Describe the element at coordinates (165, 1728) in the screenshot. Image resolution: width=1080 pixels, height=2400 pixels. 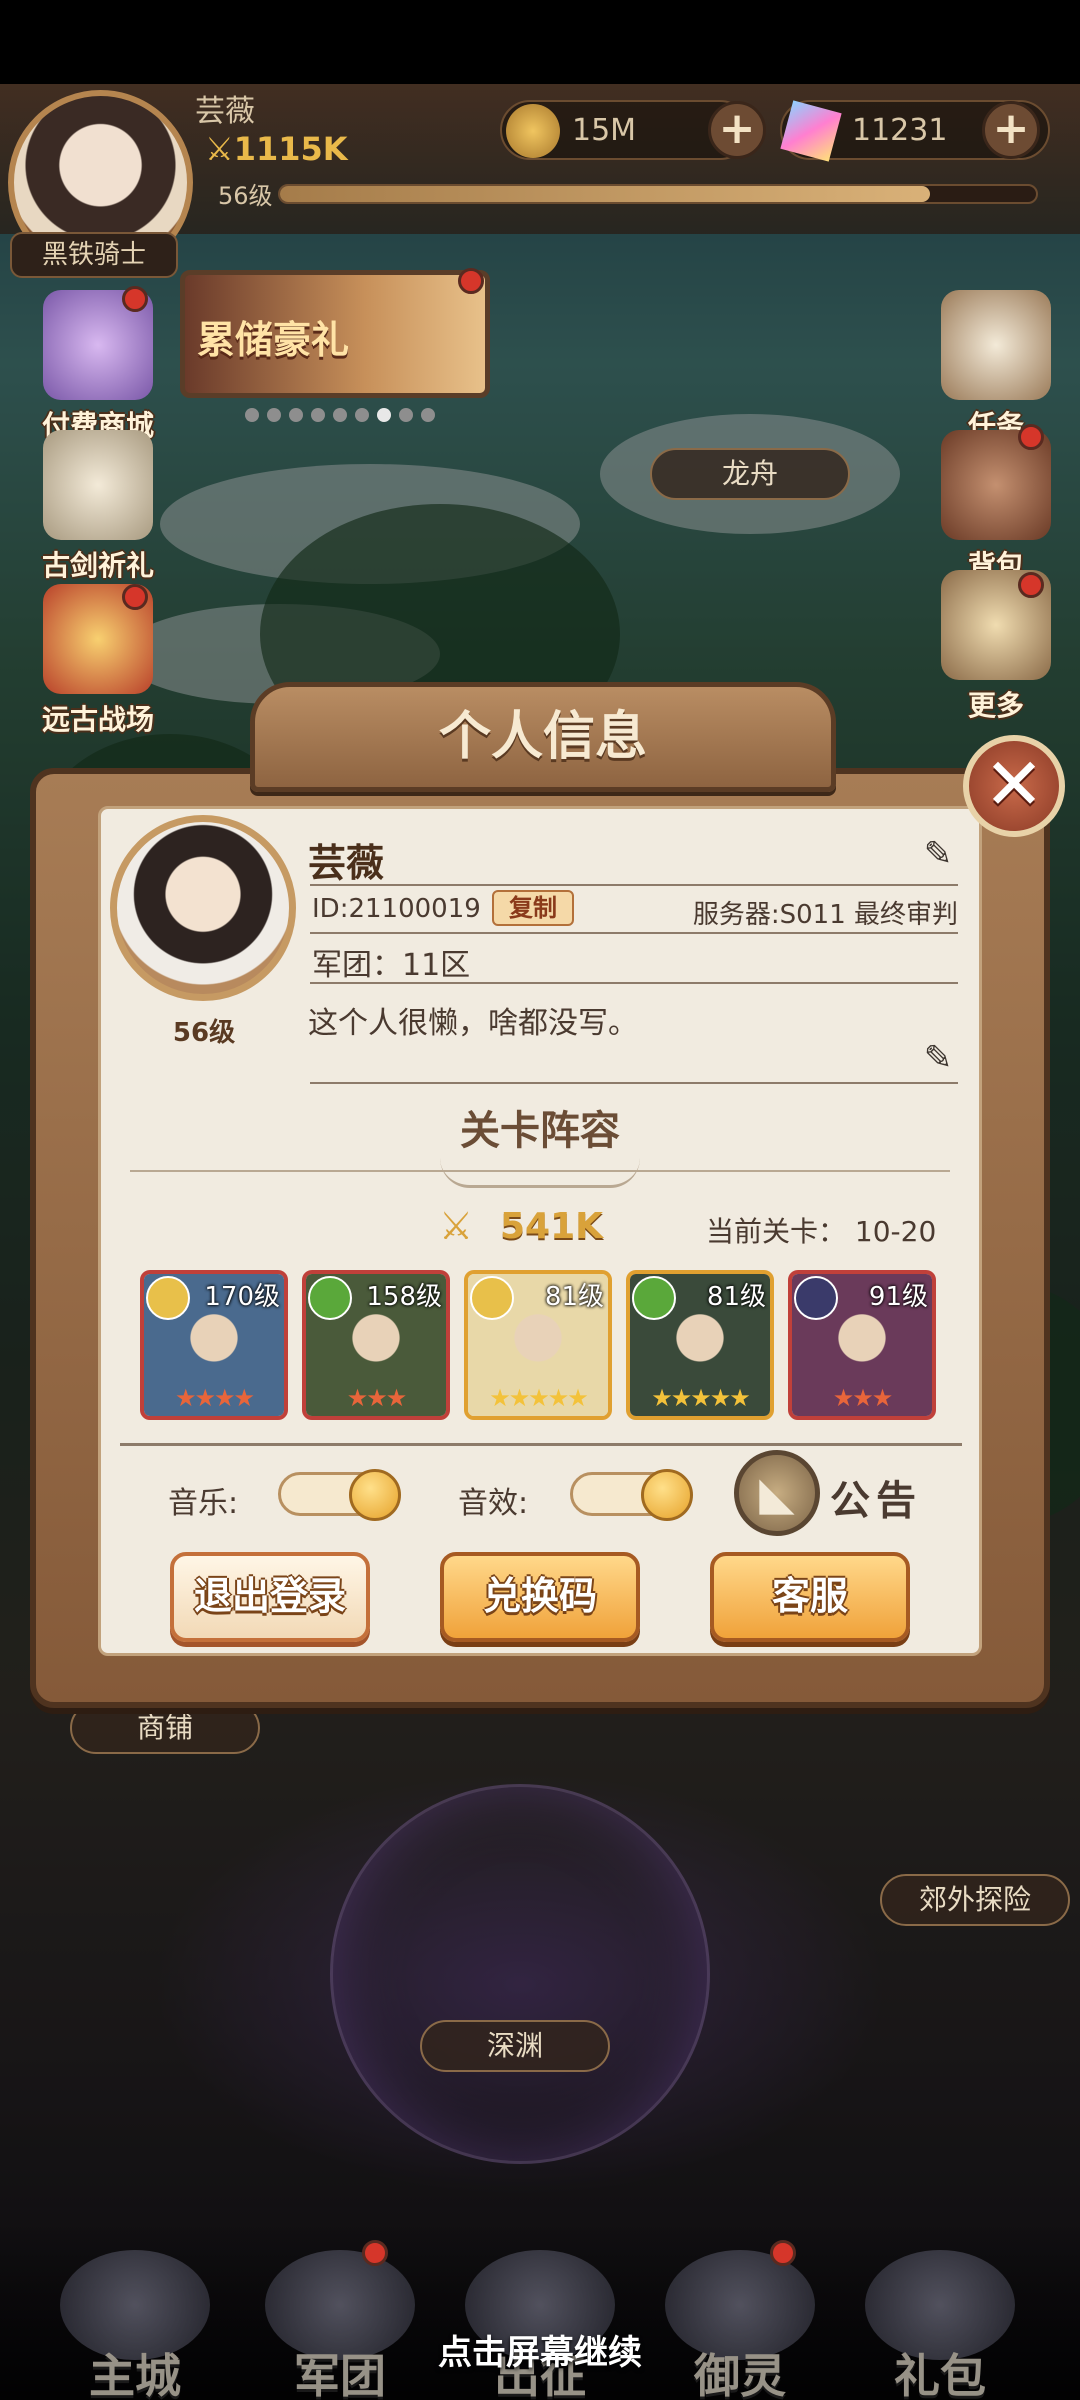
I see `shop-label: 商铺` at that location.